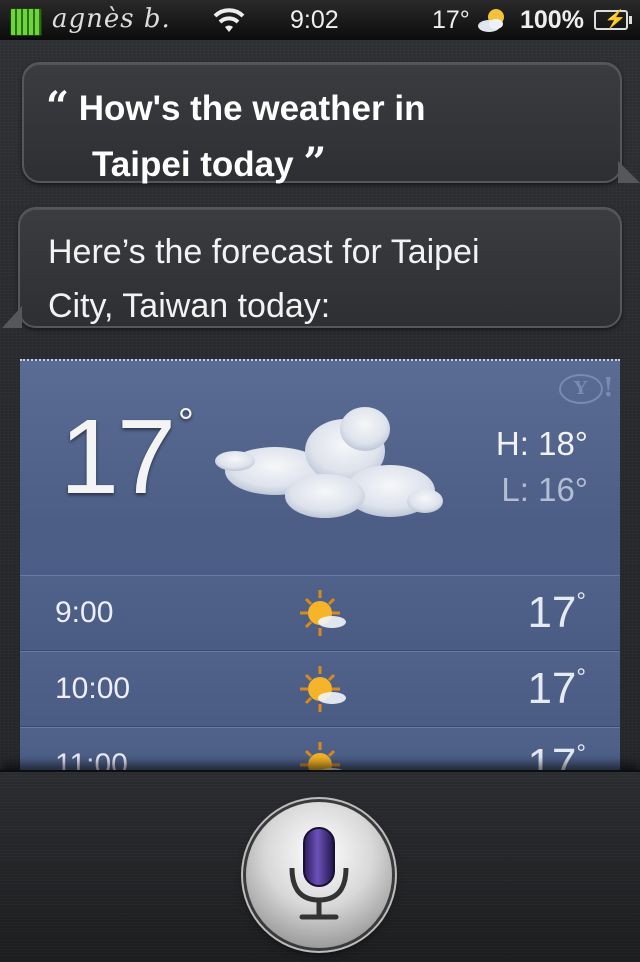 This screenshot has height=962, width=640. I want to click on user-query-text: “ How's the weather in Taipei today ”, so click(235, 136).